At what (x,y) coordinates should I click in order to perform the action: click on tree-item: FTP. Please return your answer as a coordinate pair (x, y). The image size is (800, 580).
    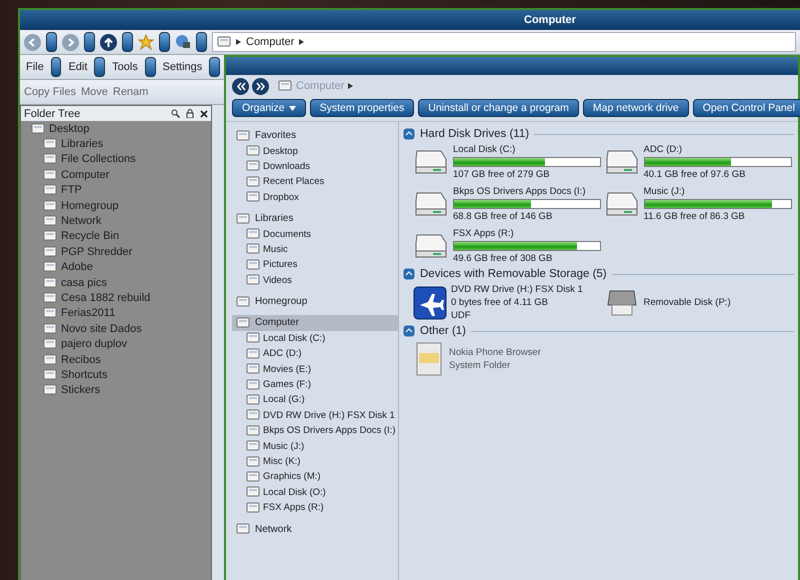
    Looking at the image, I should click on (71, 190).